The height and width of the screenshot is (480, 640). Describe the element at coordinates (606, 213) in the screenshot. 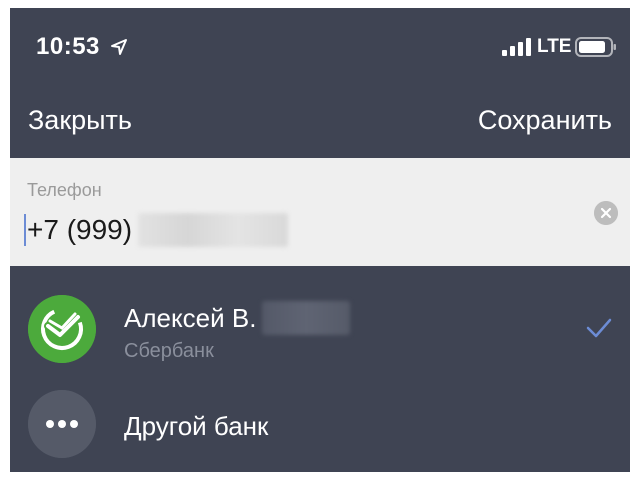

I see `clear-circle-icon` at that location.